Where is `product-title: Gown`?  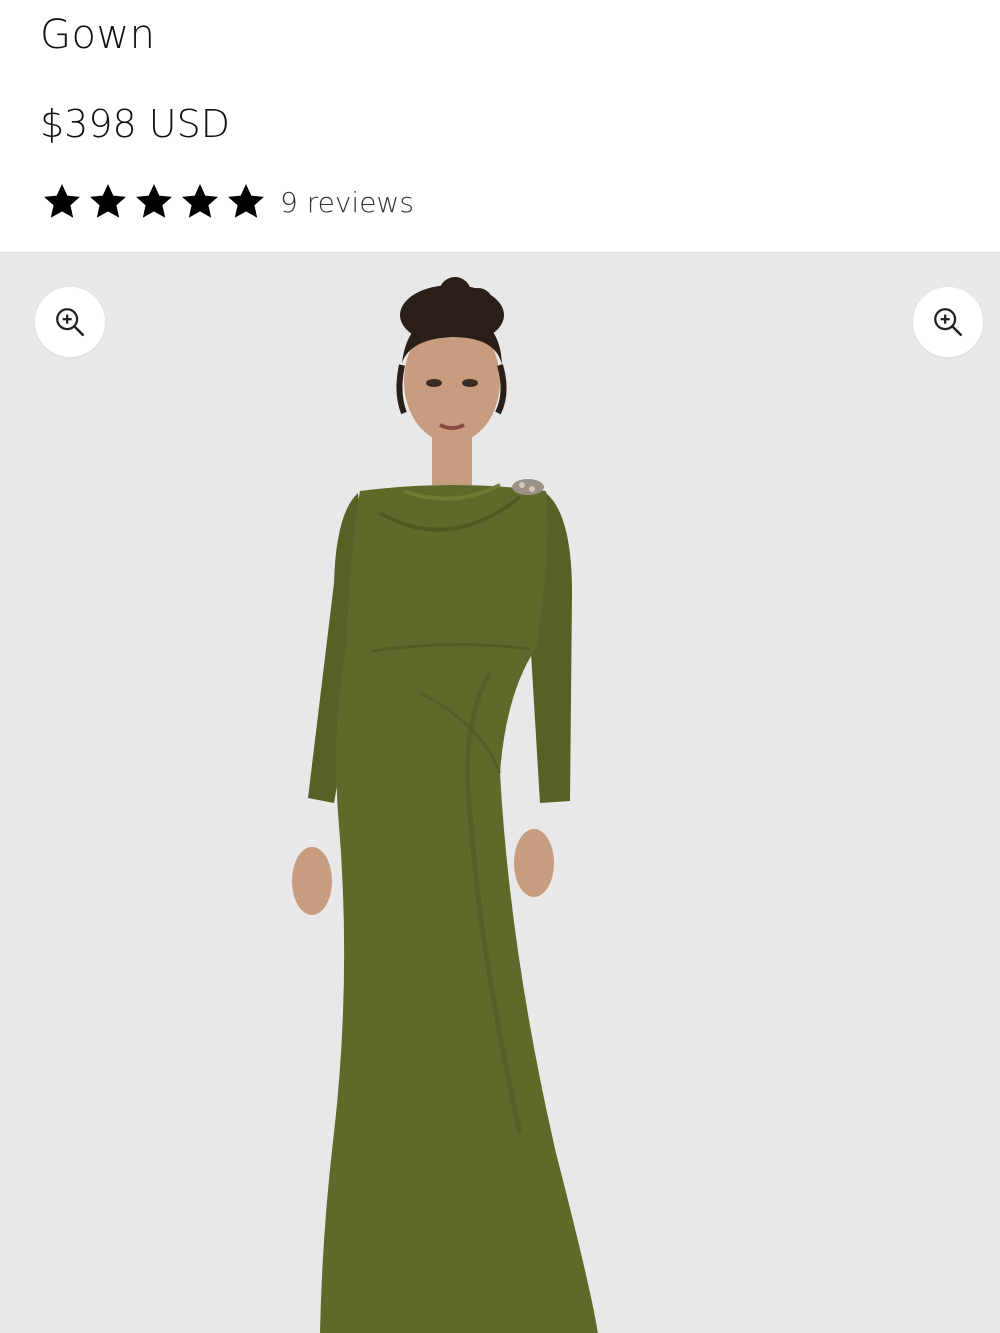
product-title: Gown is located at coordinates (98, 35).